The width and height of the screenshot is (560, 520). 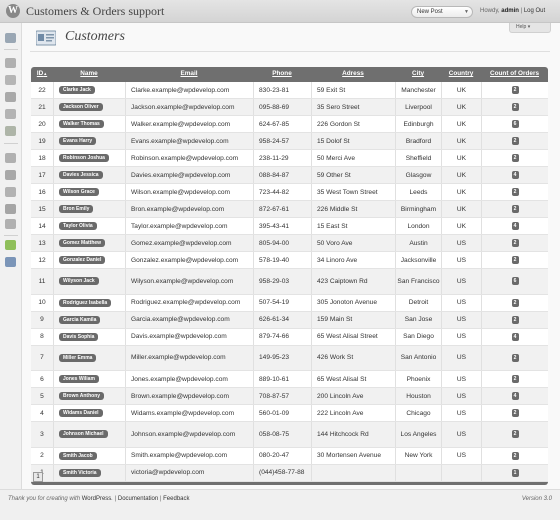 What do you see at coordinates (80, 472) in the screenshot?
I see `customer-name-badge: Smith Victoria` at bounding box center [80, 472].